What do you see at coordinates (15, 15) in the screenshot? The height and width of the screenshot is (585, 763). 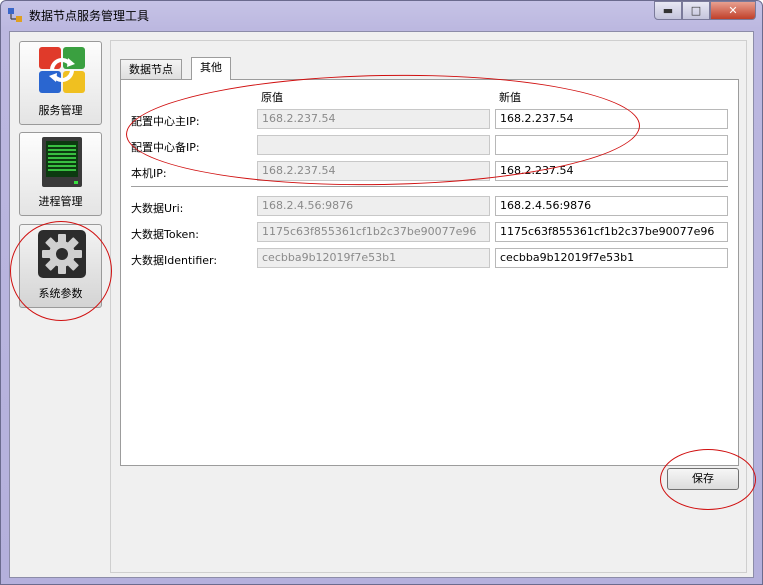 I see `app-icon` at bounding box center [15, 15].